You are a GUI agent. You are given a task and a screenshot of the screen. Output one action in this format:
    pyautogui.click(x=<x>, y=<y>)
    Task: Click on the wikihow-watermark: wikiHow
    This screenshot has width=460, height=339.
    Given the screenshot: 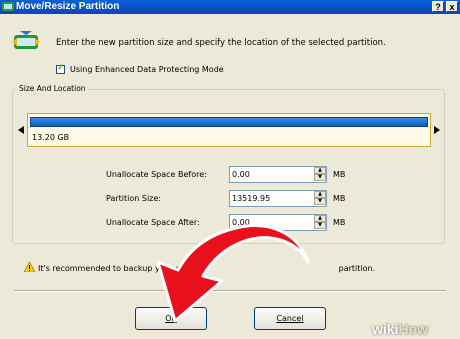 What is the action you would take?
    pyautogui.click(x=400, y=329)
    